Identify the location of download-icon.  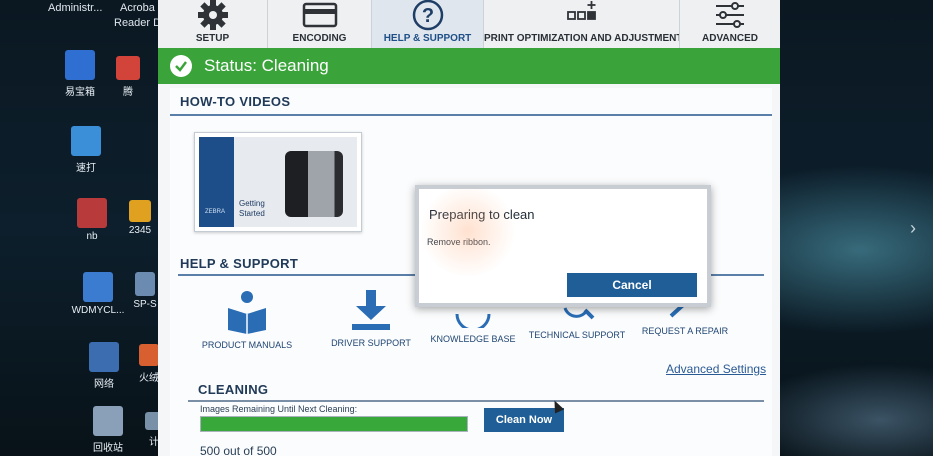
(371, 310).